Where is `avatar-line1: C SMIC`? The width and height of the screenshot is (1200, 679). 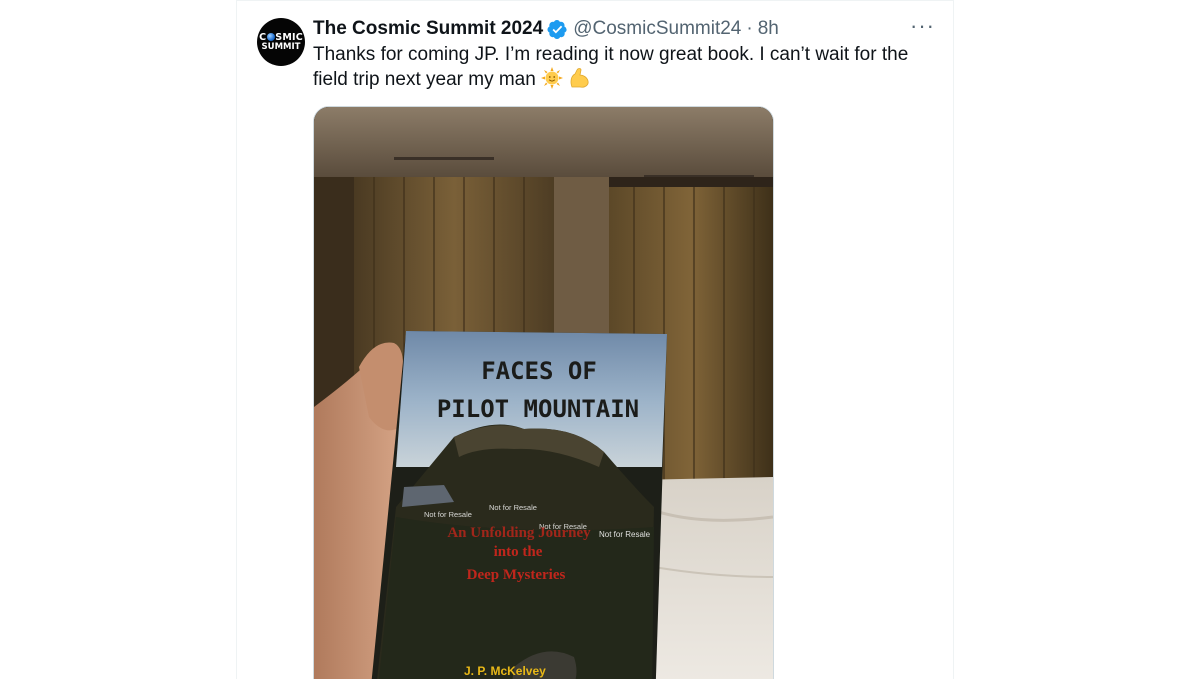
avatar-line1: C SMIC is located at coordinates (281, 37).